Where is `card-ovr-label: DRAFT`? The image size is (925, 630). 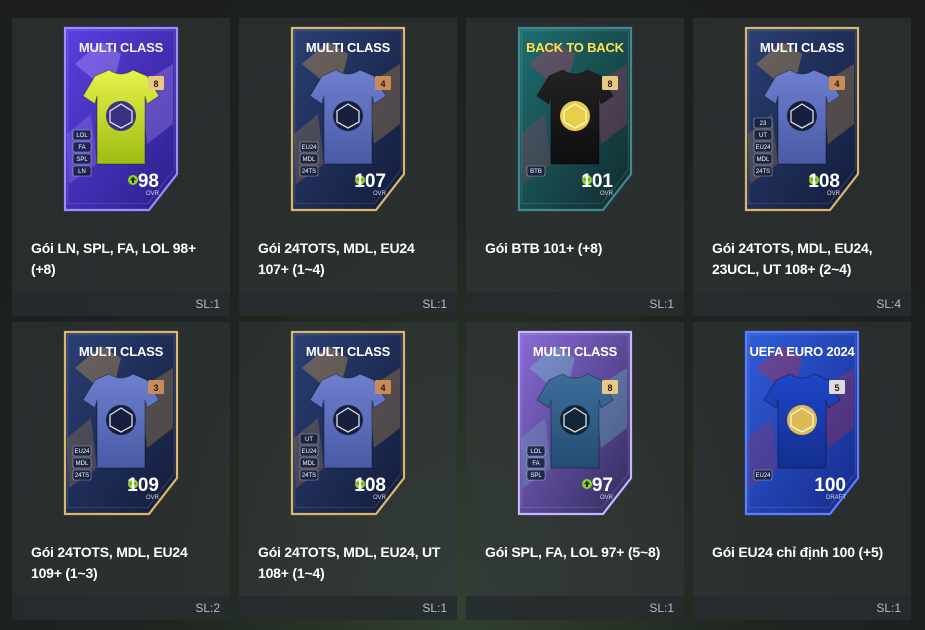 card-ovr-label: DRAFT is located at coordinates (836, 498).